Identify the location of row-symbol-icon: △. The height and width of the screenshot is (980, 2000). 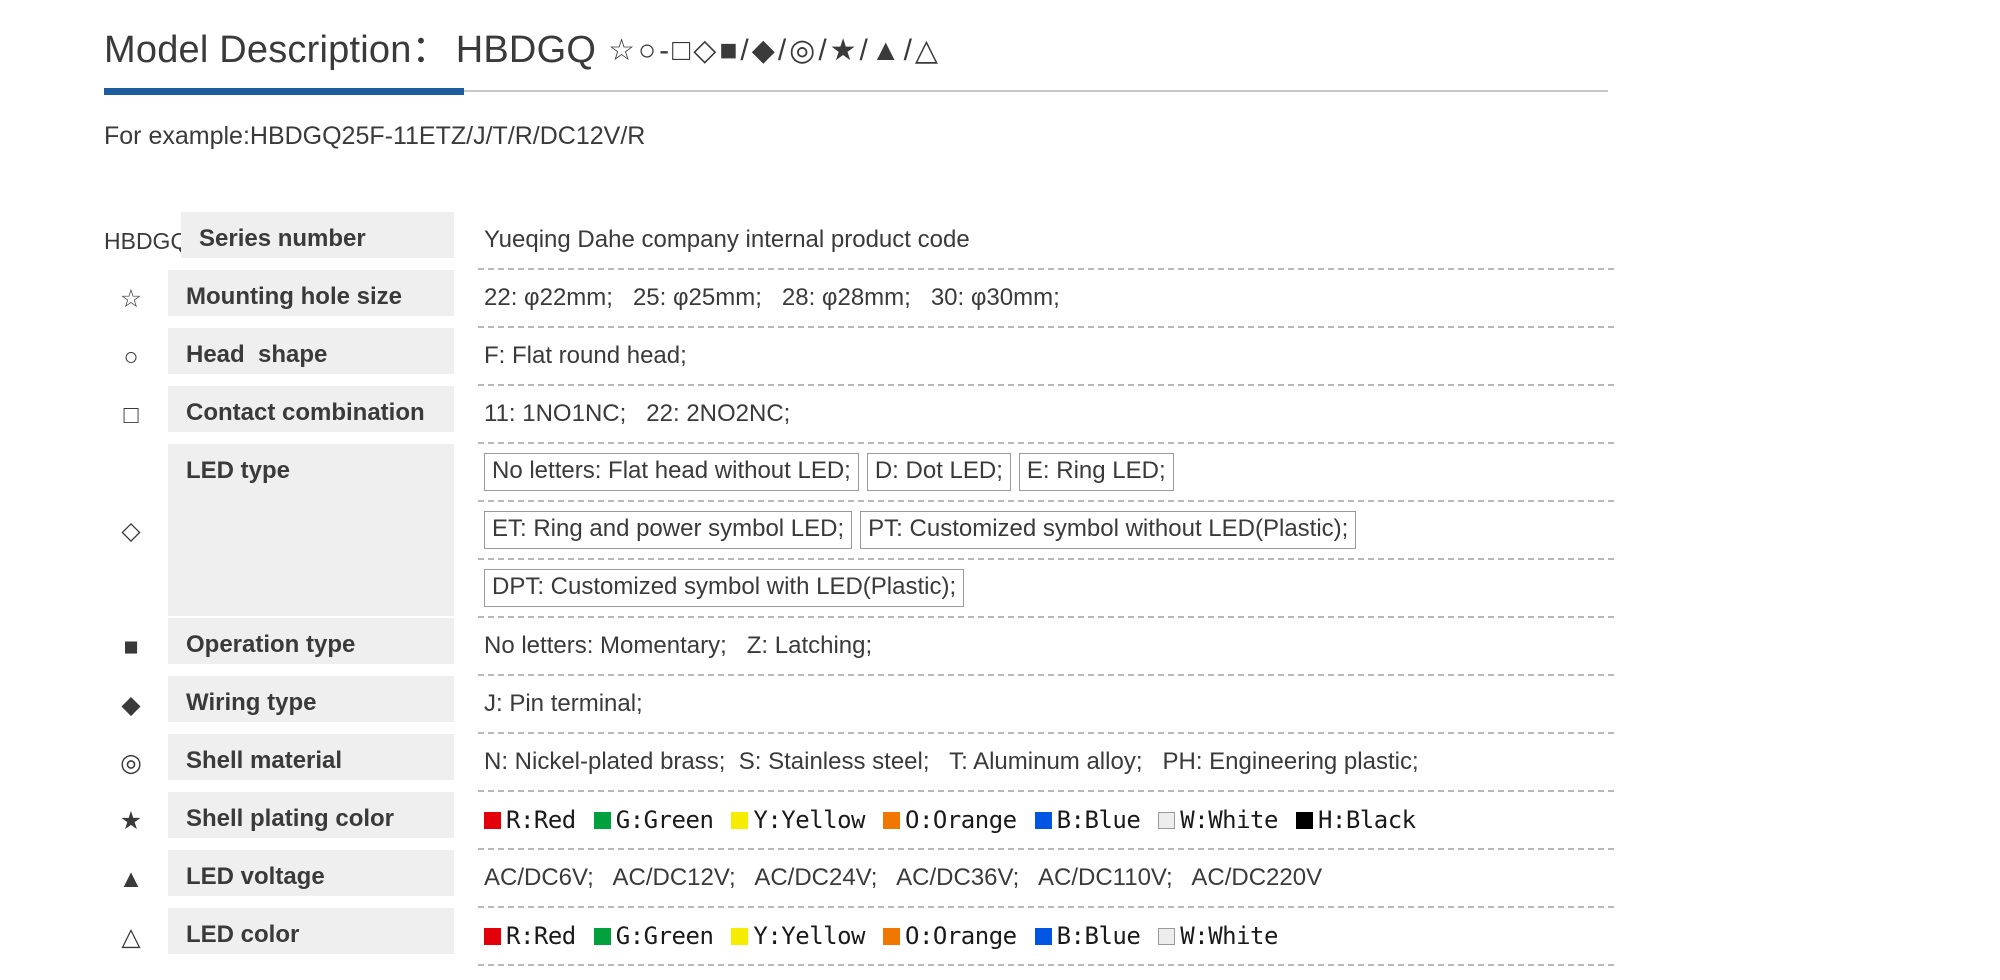
(131, 936).